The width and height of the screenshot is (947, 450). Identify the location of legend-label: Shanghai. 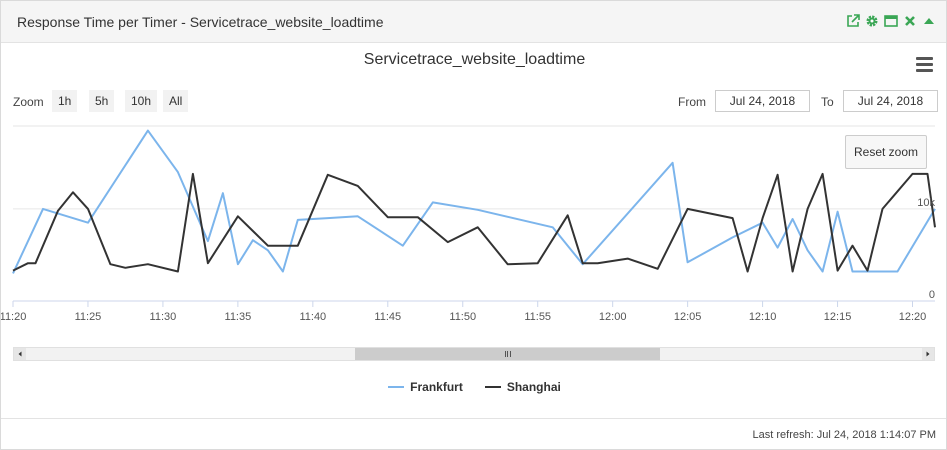
(533, 387).